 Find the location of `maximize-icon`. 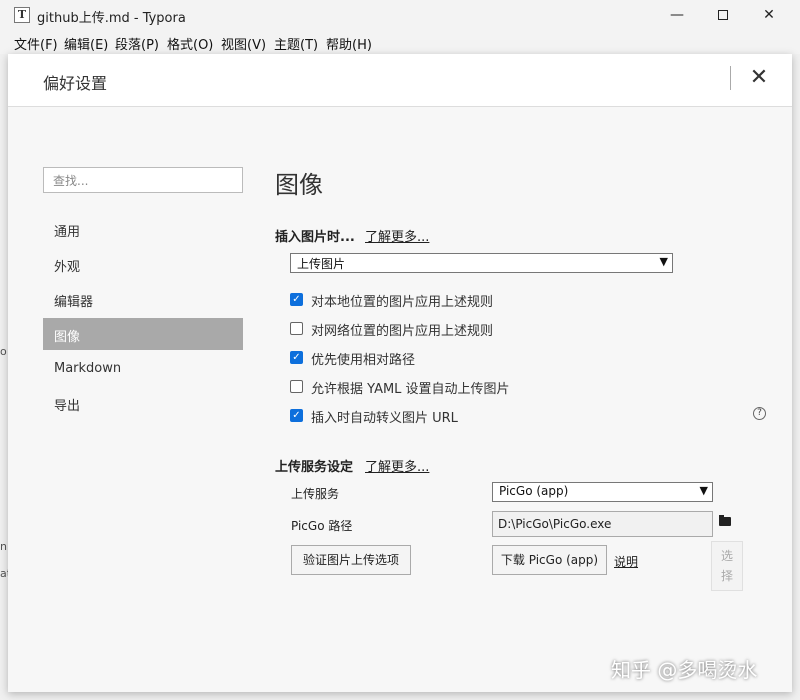

maximize-icon is located at coordinates (723, 15).